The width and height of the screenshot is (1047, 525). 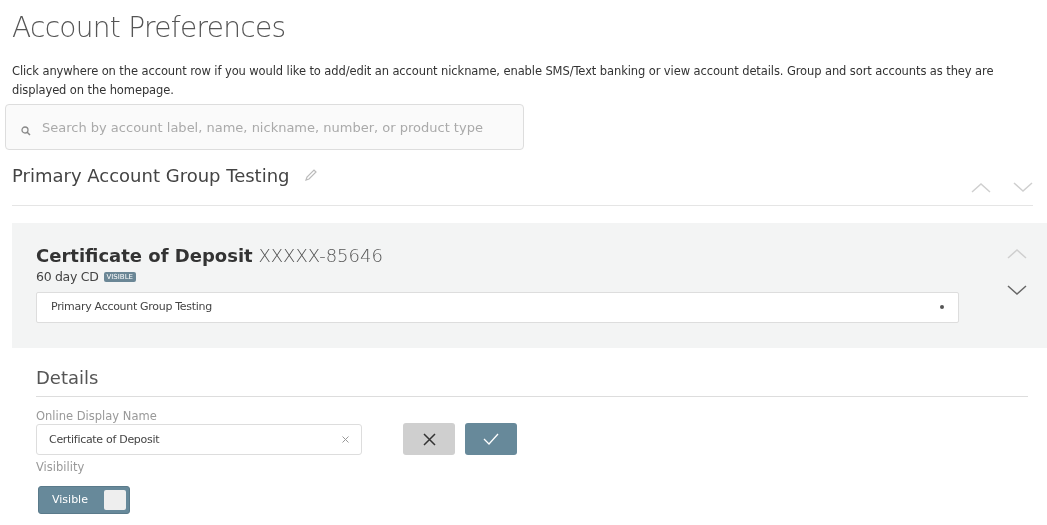 What do you see at coordinates (61, 467) in the screenshot?
I see `field-label: Visibility` at bounding box center [61, 467].